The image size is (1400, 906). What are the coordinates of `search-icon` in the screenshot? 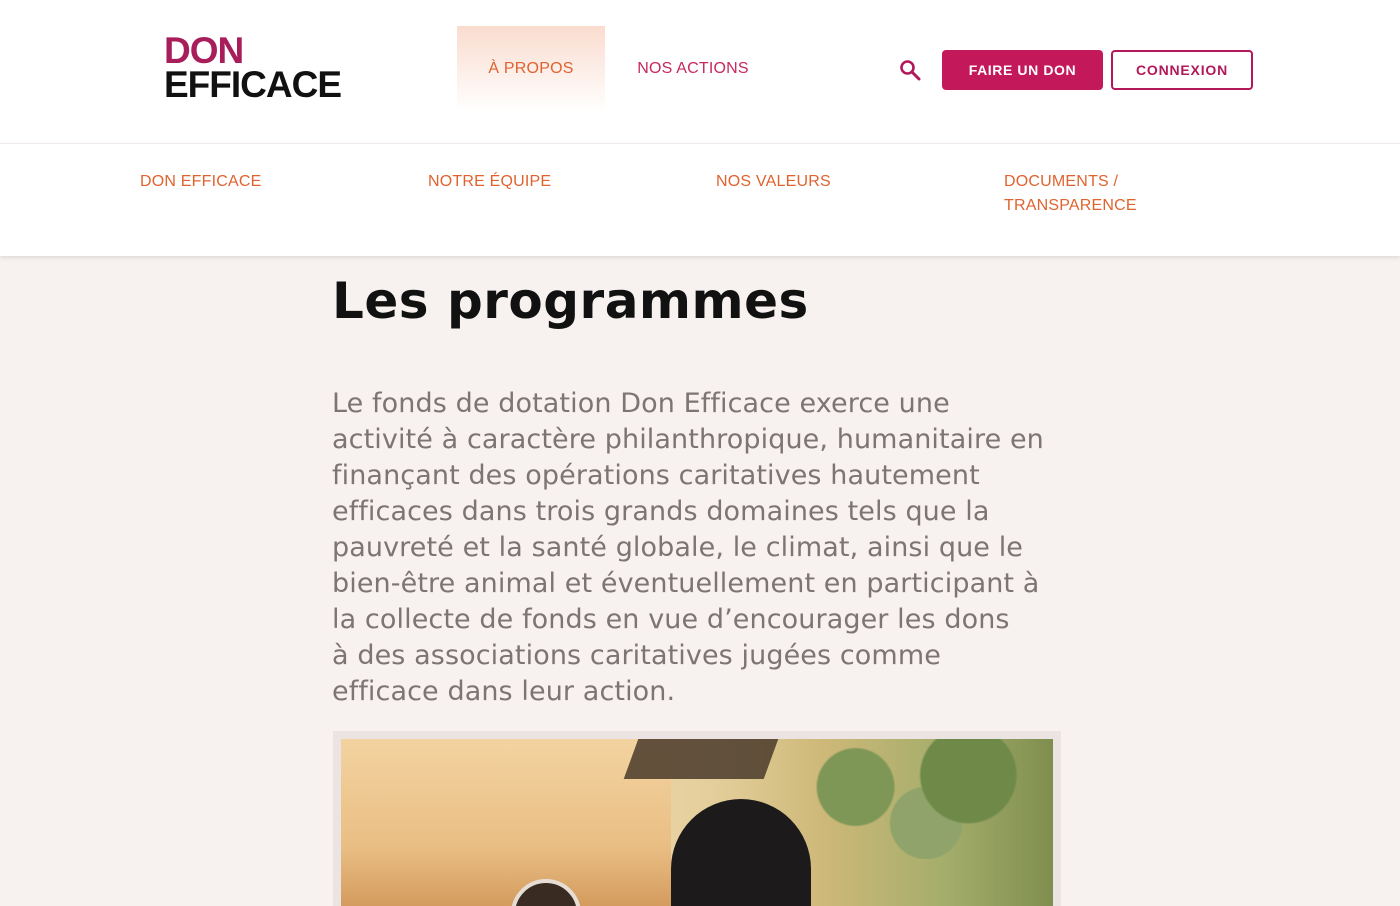 It's located at (910, 70).